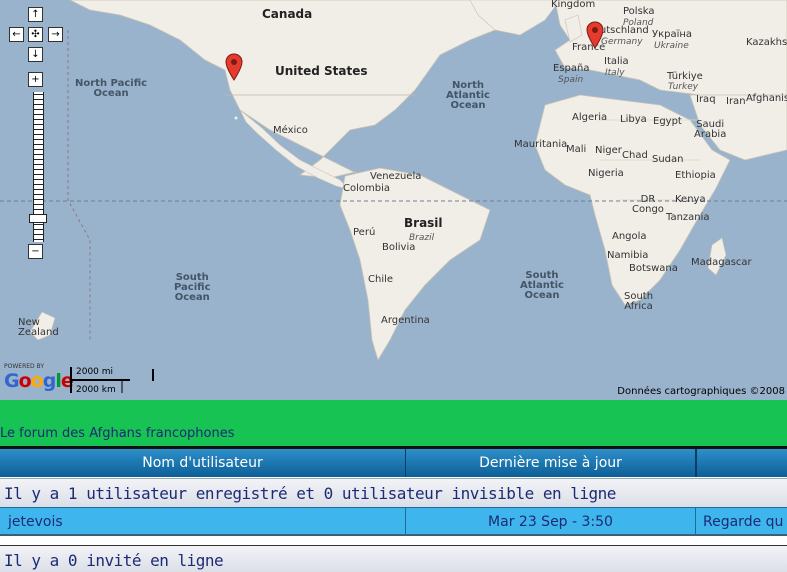  Describe the element at coordinates (24, 366) in the screenshot. I see `powered-by-label: POWERED BY` at that location.